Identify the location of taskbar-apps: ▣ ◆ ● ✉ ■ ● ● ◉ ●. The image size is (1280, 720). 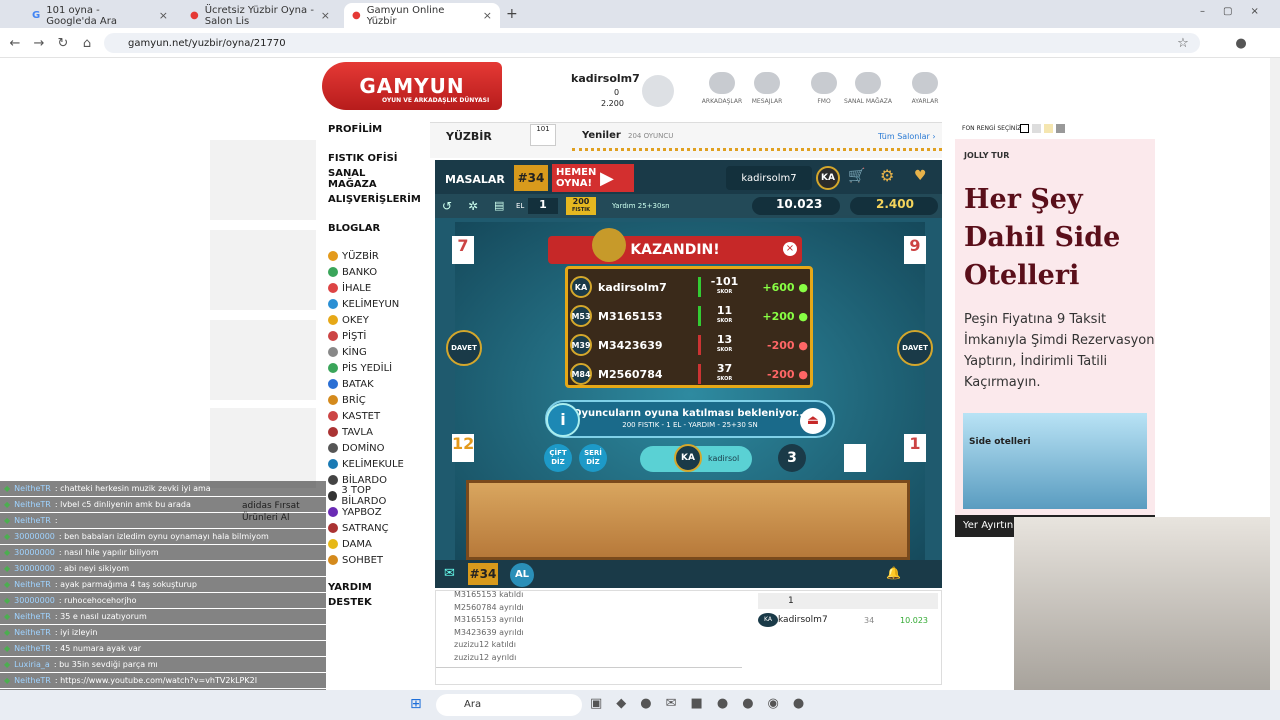
(697, 703).